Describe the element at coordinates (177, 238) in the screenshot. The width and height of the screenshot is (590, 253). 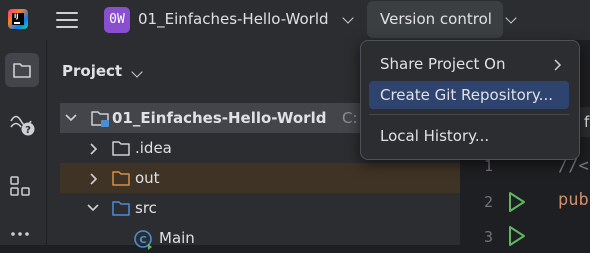
I see `tree-label: Main` at that location.